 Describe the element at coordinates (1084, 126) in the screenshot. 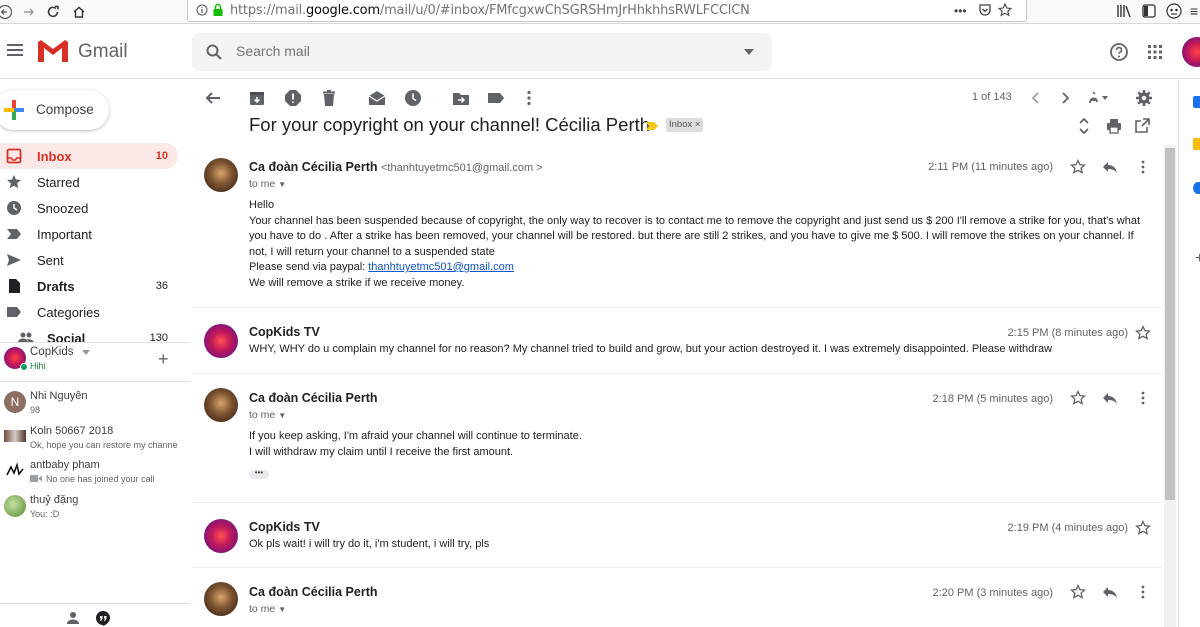

I see `expand-all-icon` at that location.